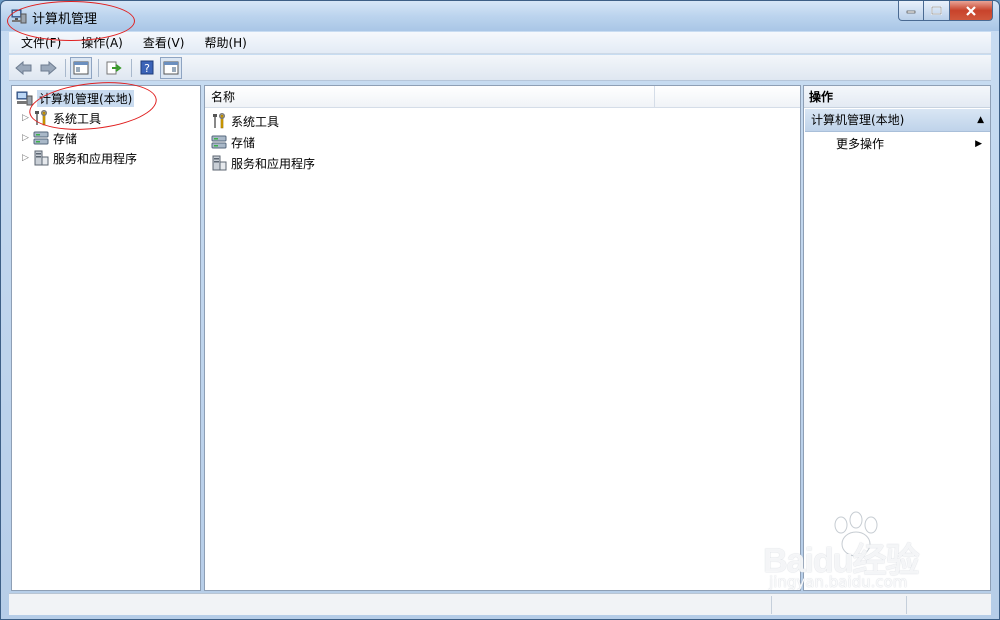 This screenshot has width=1000, height=620. I want to click on actions-header: 操作, so click(897, 97).